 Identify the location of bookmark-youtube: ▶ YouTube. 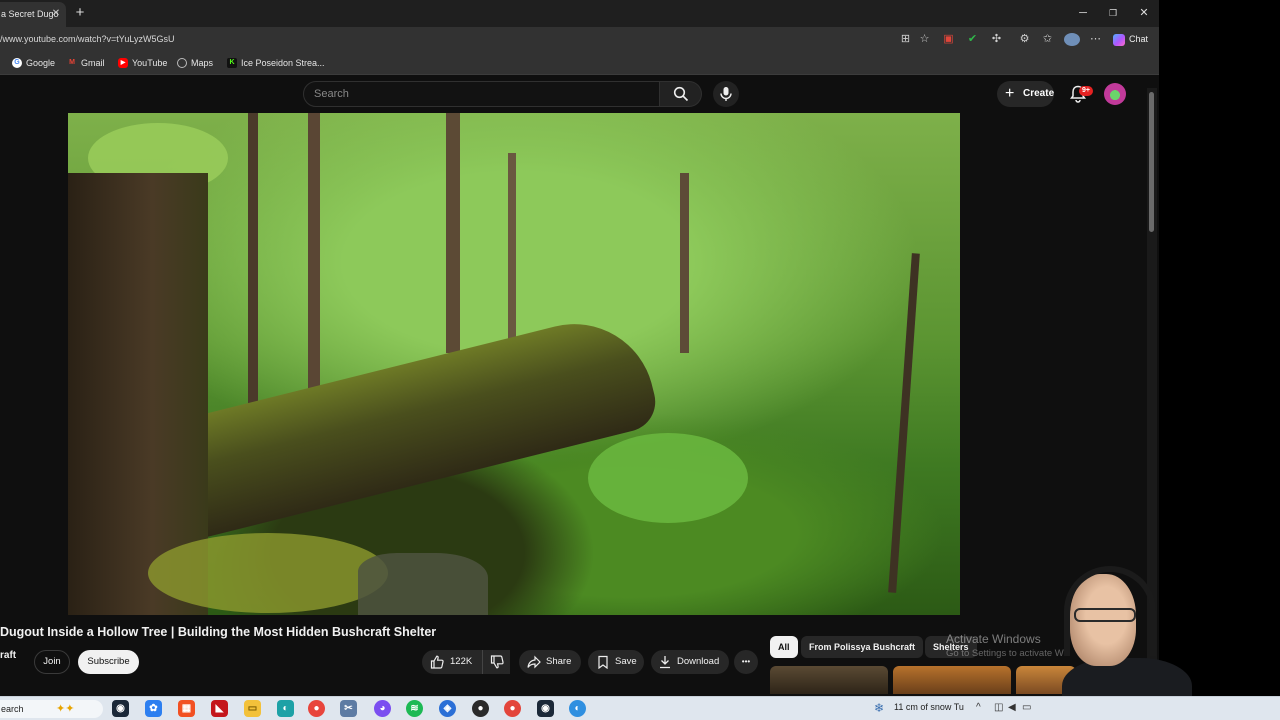
(142, 63).